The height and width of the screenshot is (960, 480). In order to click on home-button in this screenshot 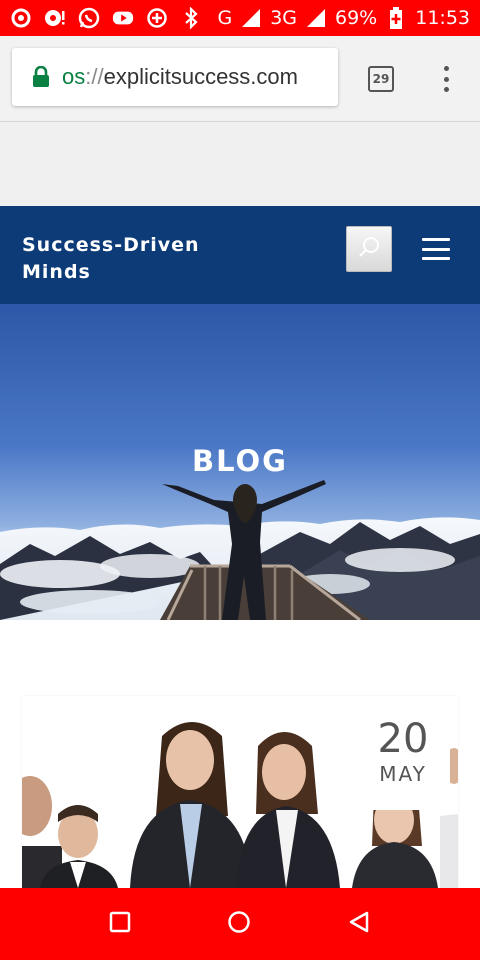, I will do `click(239, 924)`.